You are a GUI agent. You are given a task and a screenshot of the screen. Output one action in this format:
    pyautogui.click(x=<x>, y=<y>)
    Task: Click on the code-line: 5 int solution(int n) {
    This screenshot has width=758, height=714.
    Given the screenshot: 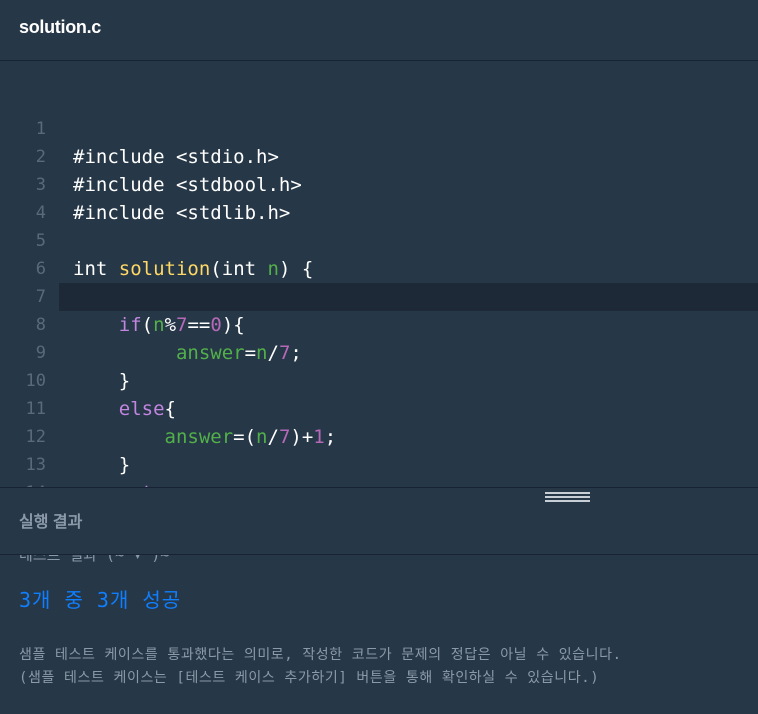 What is the action you would take?
    pyautogui.click(x=379, y=239)
    